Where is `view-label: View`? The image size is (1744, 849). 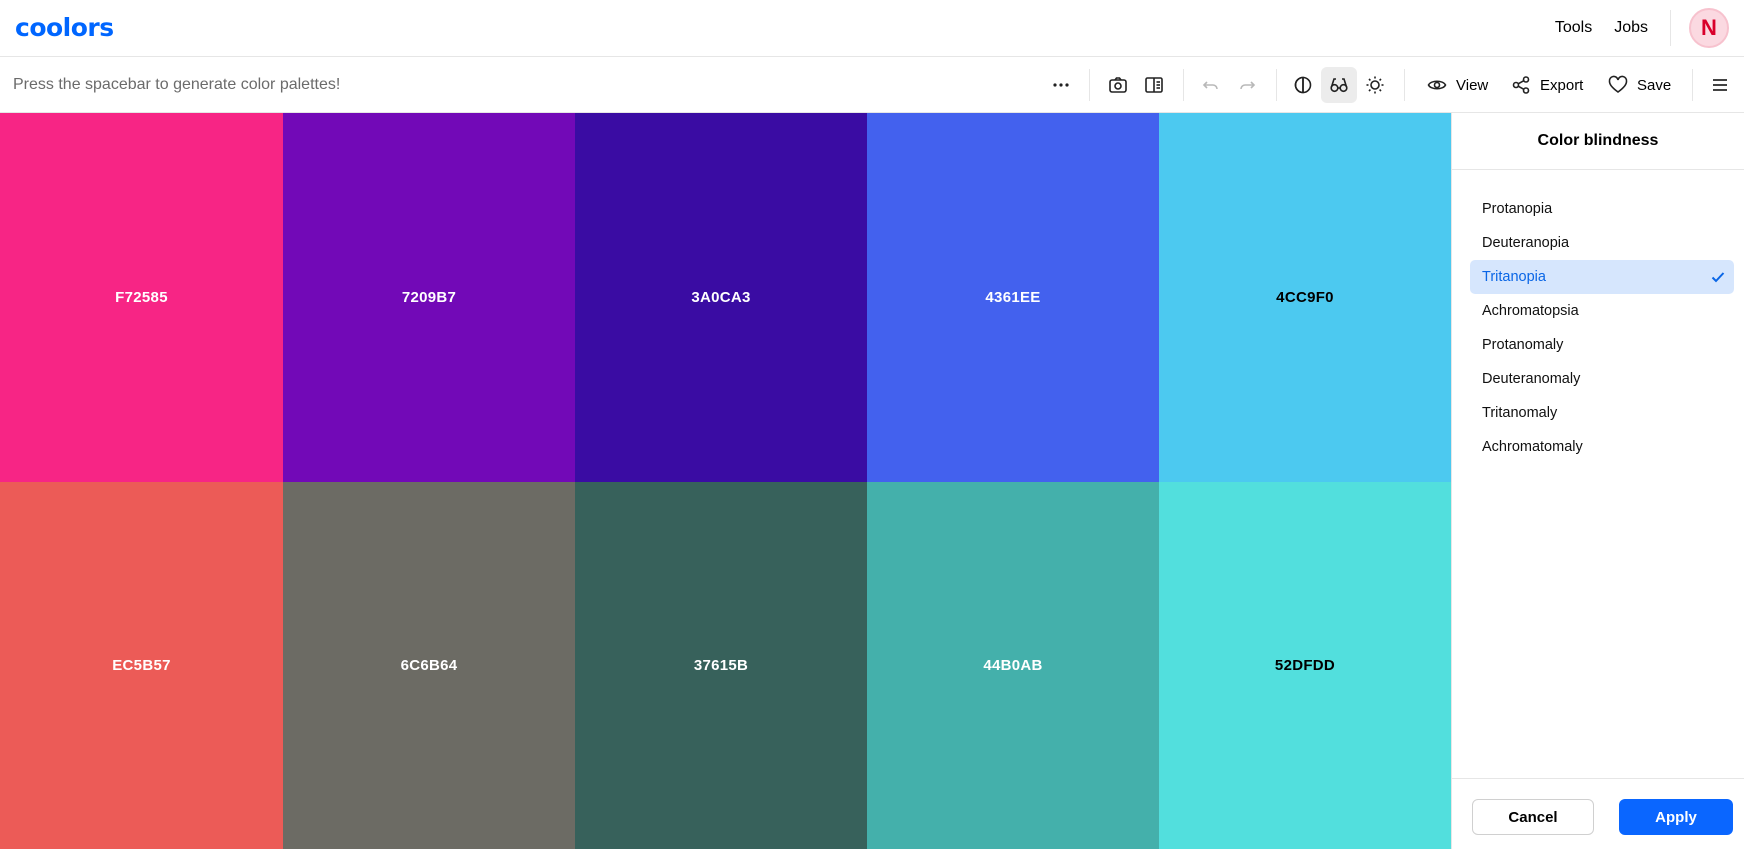 view-label: View is located at coordinates (1472, 85).